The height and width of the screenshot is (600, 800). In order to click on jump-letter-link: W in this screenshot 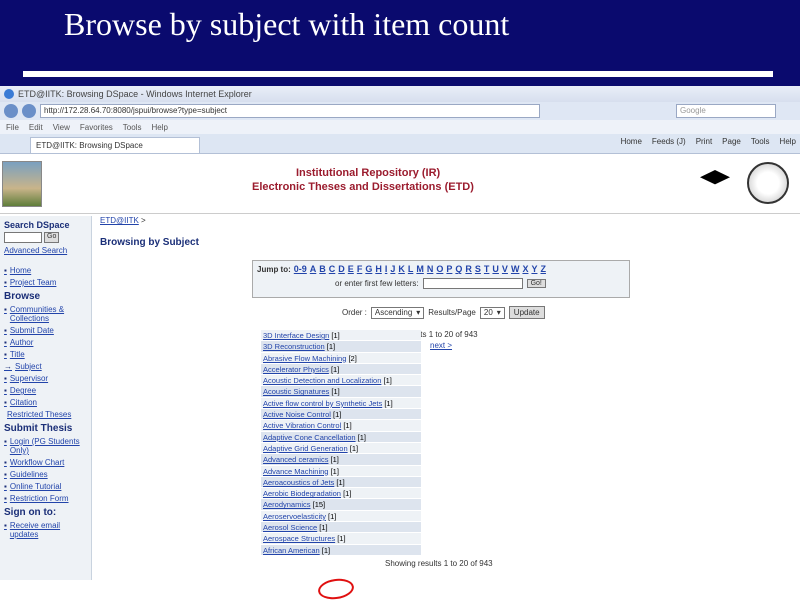, I will do `click(515, 269)`.